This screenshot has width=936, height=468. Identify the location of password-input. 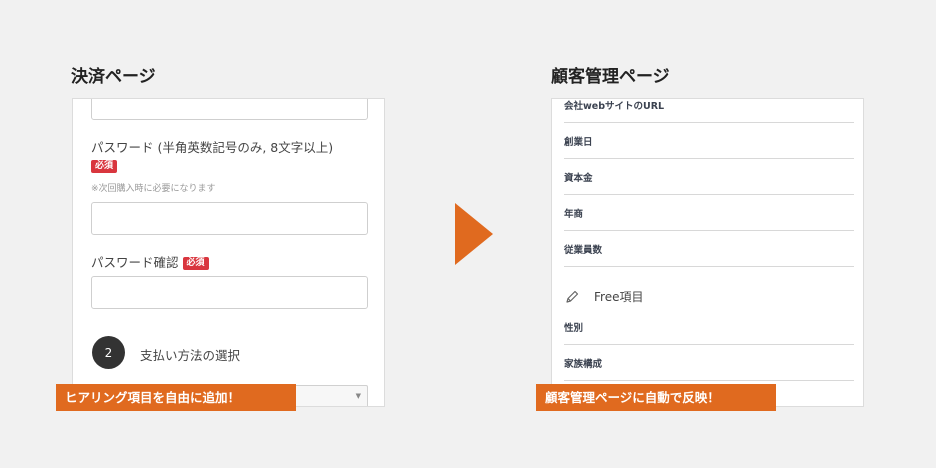
(229, 218).